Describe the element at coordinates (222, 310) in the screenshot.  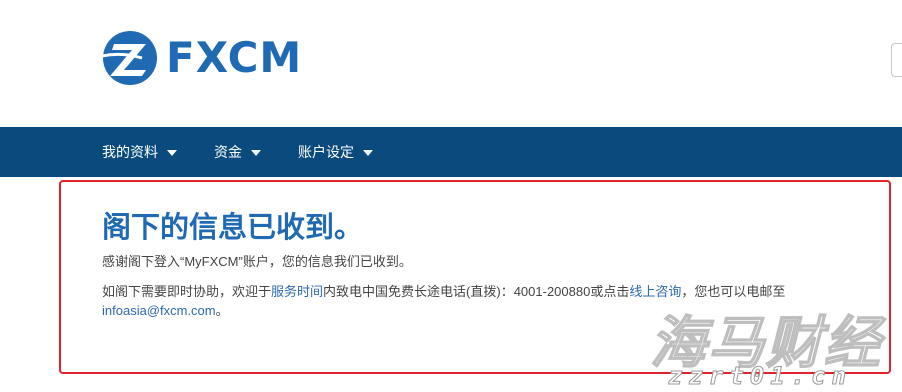
I see `help-text-part: 。` at that location.